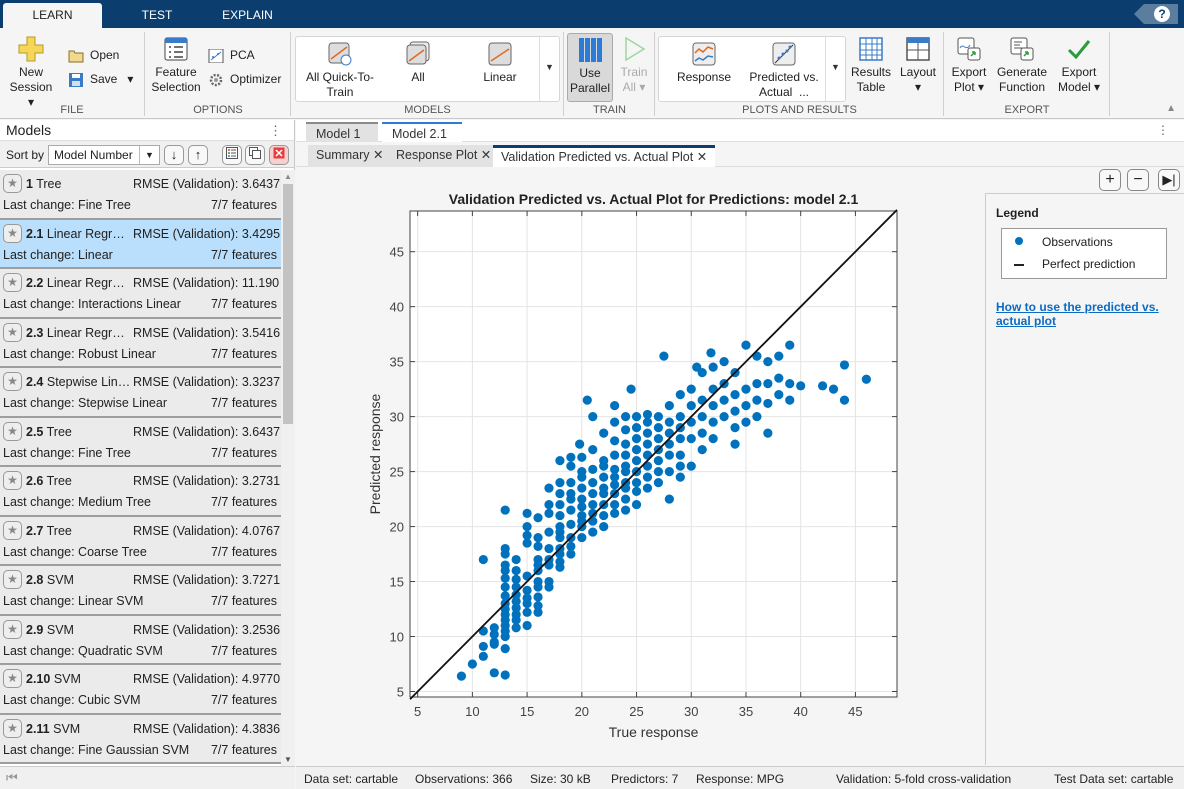 This screenshot has height=789, width=1184. I want to click on gallery-response: Response, so click(704, 63).